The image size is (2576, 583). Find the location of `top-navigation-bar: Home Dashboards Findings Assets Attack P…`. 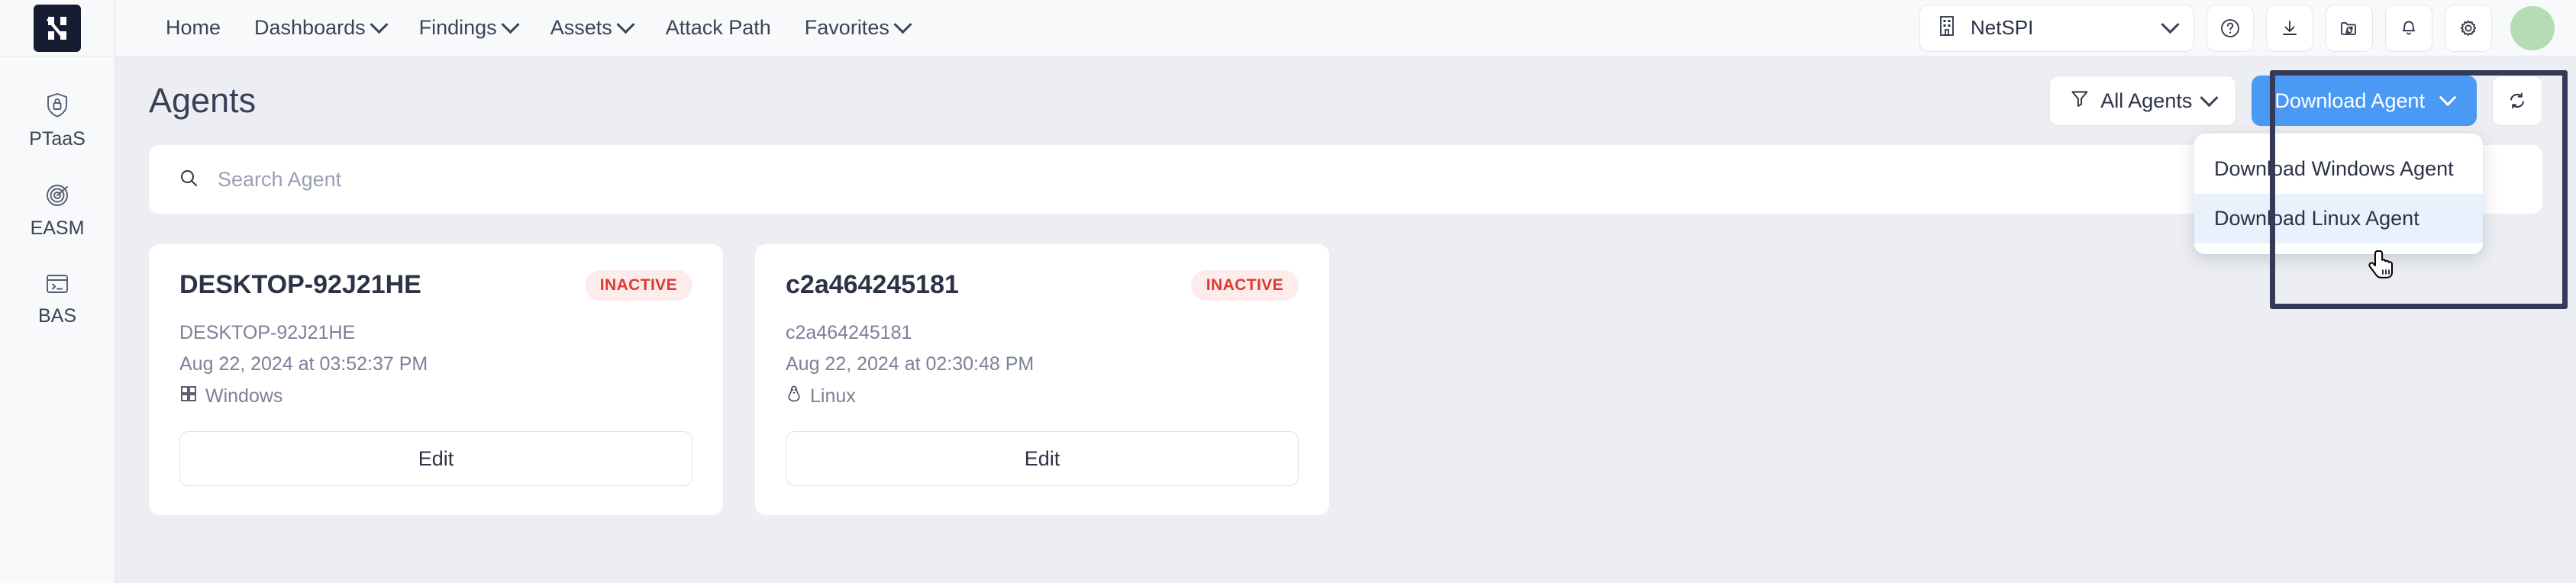

top-navigation-bar: Home Dashboards Findings Assets Attack P… is located at coordinates (1288, 28).